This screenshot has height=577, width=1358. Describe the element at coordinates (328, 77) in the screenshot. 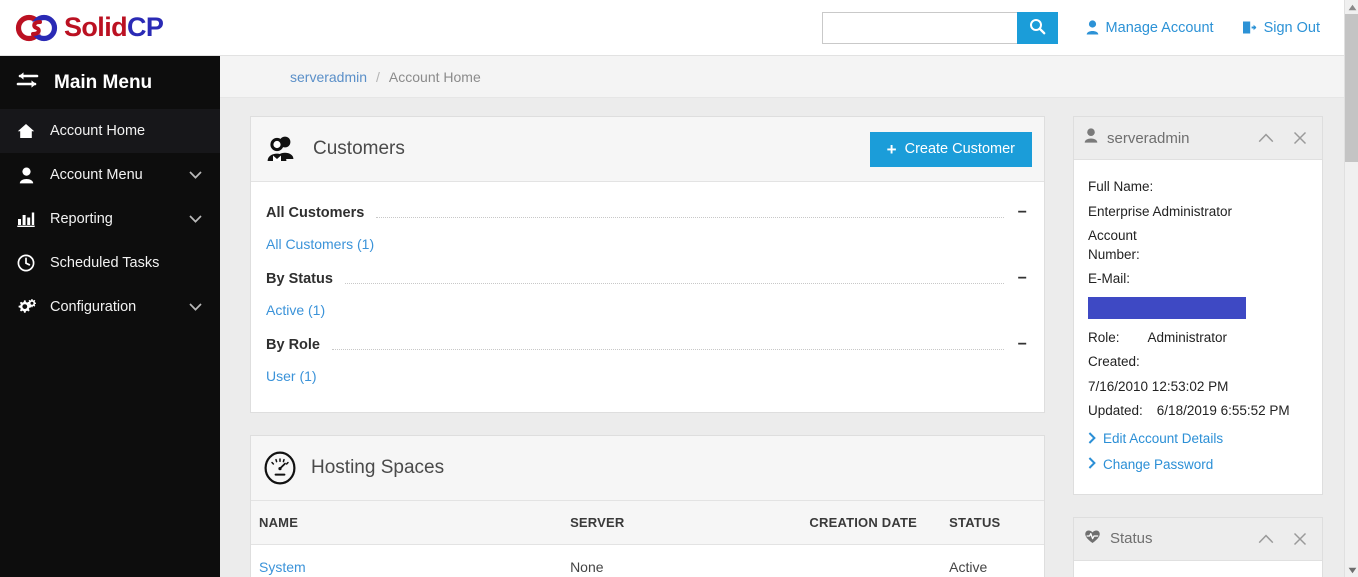

I see `breadcrumb-link-serveradmin: serveradmin` at that location.